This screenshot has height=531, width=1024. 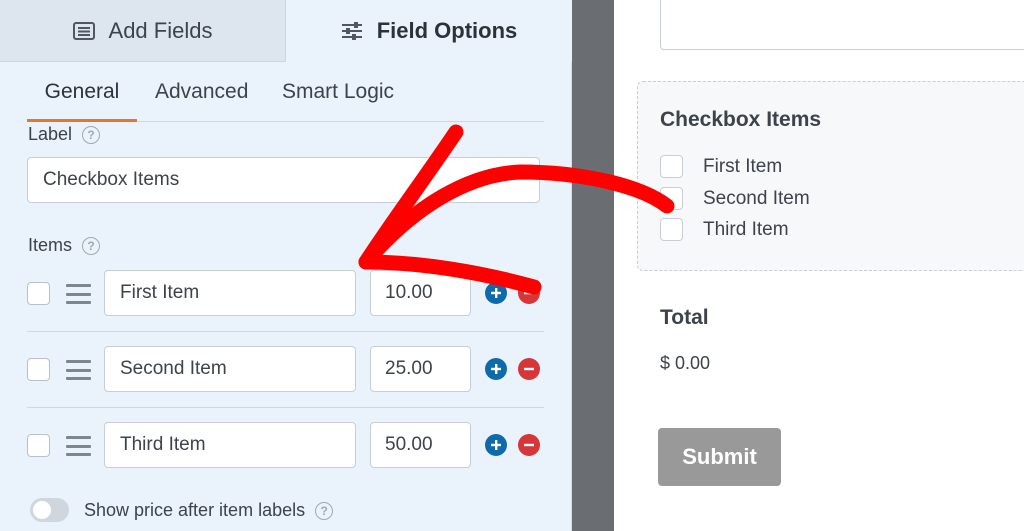 What do you see at coordinates (685, 363) in the screenshot?
I see `total-value: $ 0.00` at bounding box center [685, 363].